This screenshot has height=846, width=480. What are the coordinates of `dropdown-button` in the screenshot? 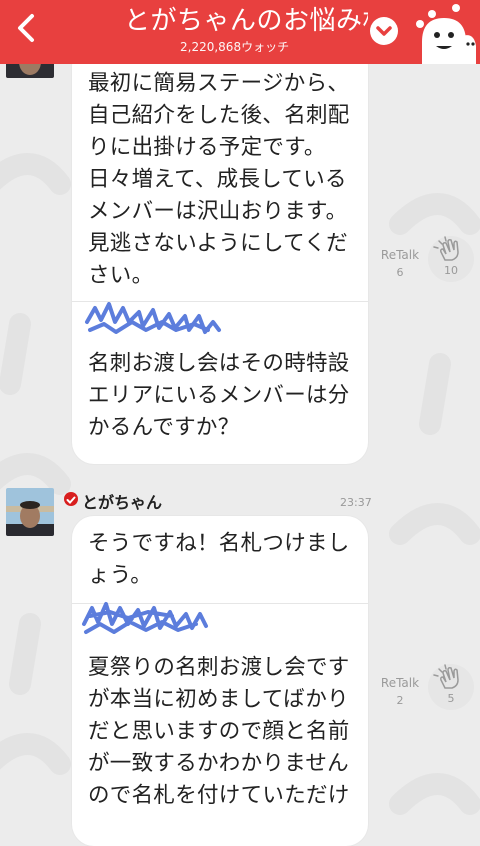 It's located at (384, 31).